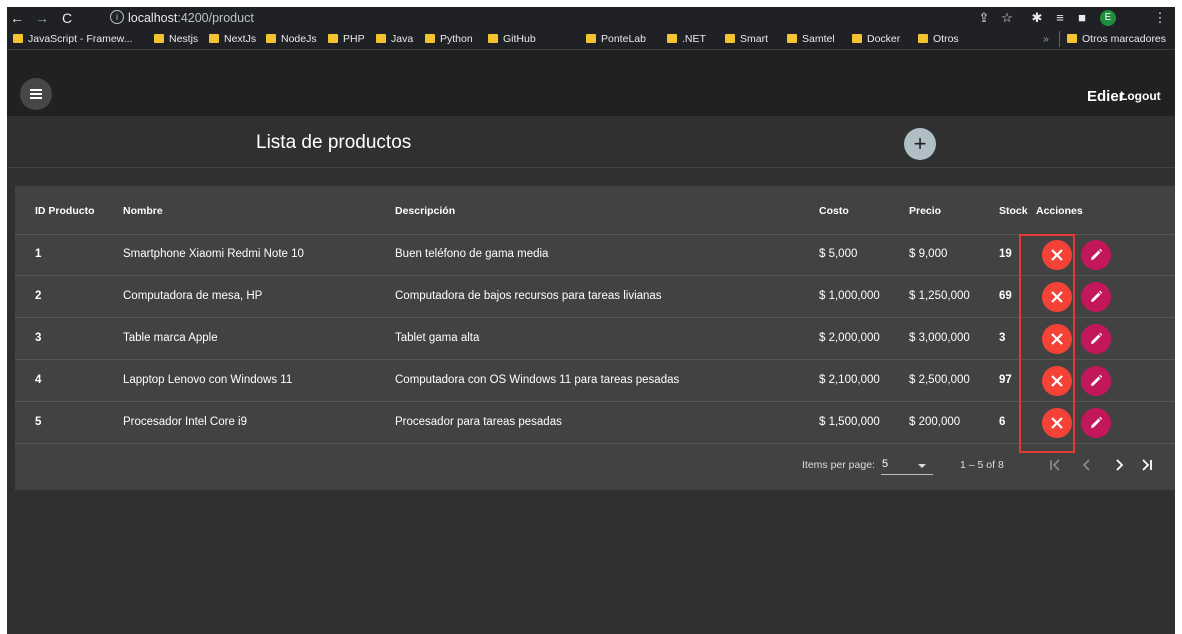 The image size is (1182, 634). I want to click on cell-name: Computadora de mesa, HP, so click(193, 296).